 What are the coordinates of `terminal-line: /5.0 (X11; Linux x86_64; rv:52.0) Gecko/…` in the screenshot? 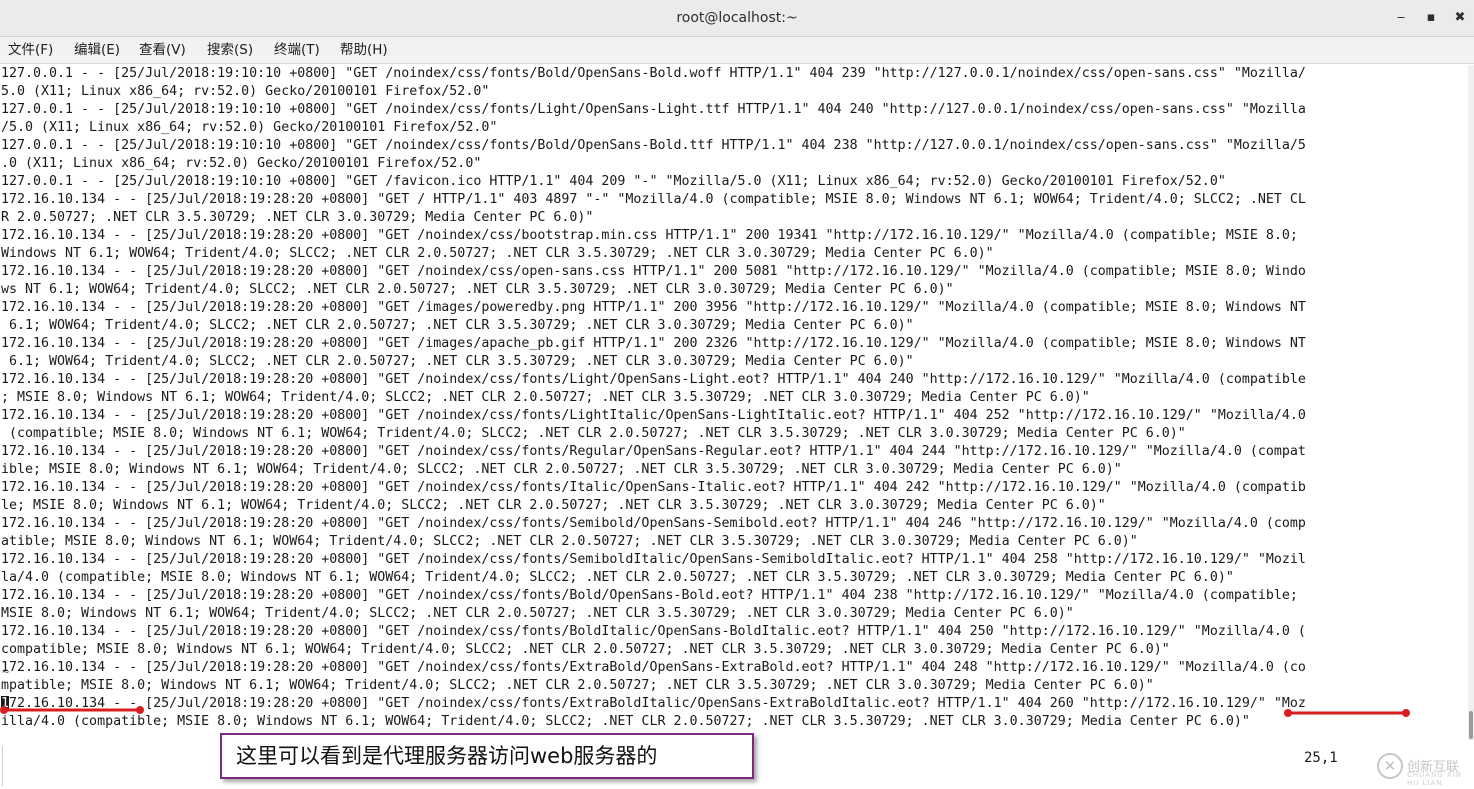 It's located at (249, 127).